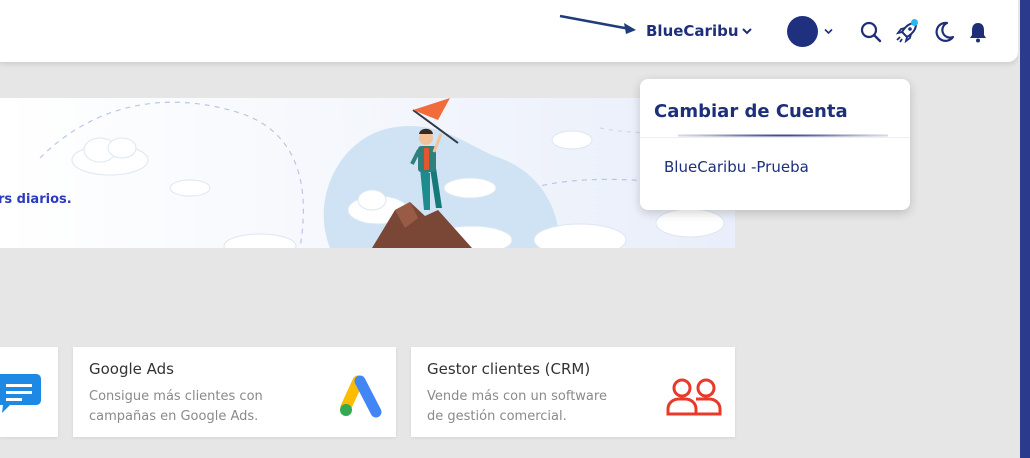 The width and height of the screenshot is (1030, 458). Describe the element at coordinates (907, 31) in the screenshot. I see `rocket-button` at that location.